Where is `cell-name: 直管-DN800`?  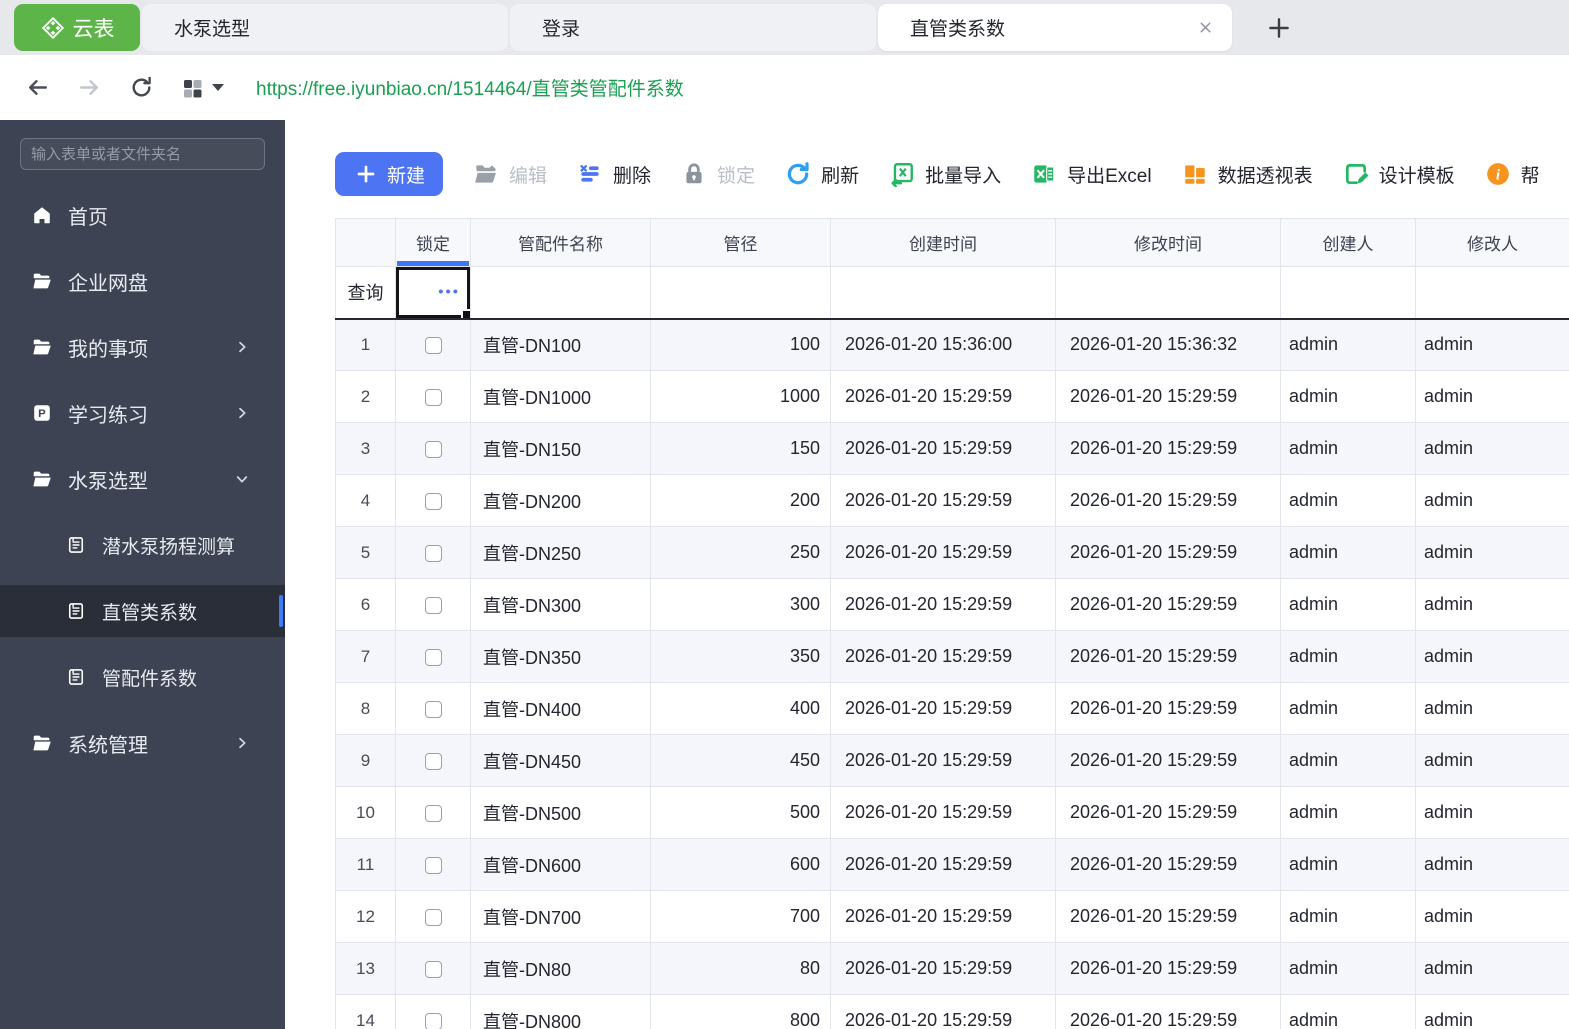 cell-name: 直管-DN800 is located at coordinates (560, 1011).